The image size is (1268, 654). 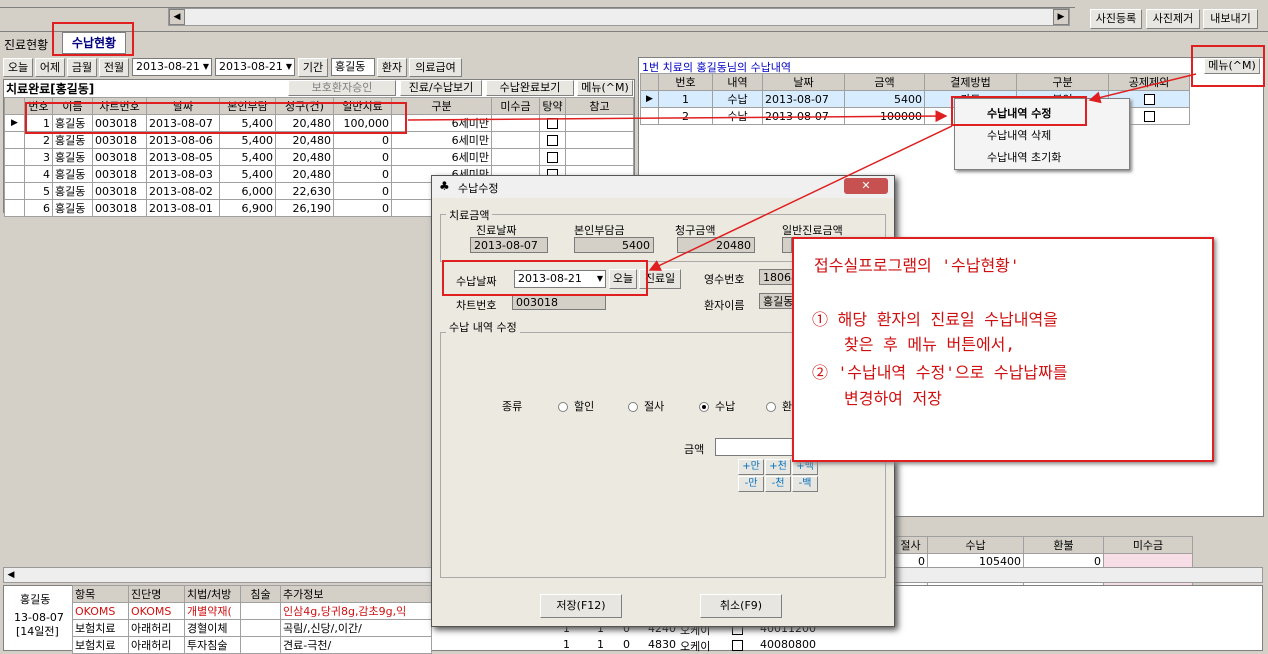 What do you see at coordinates (1142, 88) in the screenshot?
I see `arrow-menu-to-context` at bounding box center [1142, 88].